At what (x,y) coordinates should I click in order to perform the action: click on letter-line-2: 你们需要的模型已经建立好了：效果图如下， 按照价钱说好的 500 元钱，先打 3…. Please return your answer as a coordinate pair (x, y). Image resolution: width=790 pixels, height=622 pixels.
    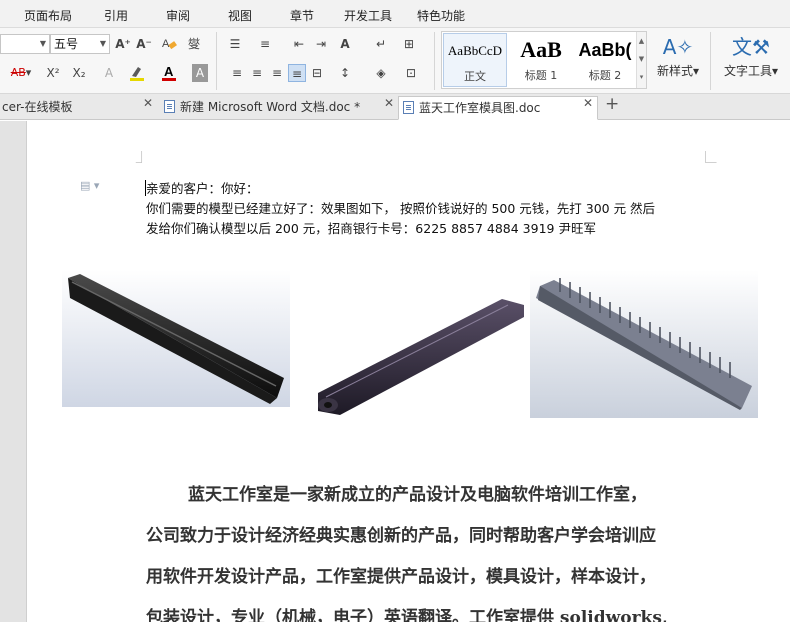
    Looking at the image, I should click on (401, 208).